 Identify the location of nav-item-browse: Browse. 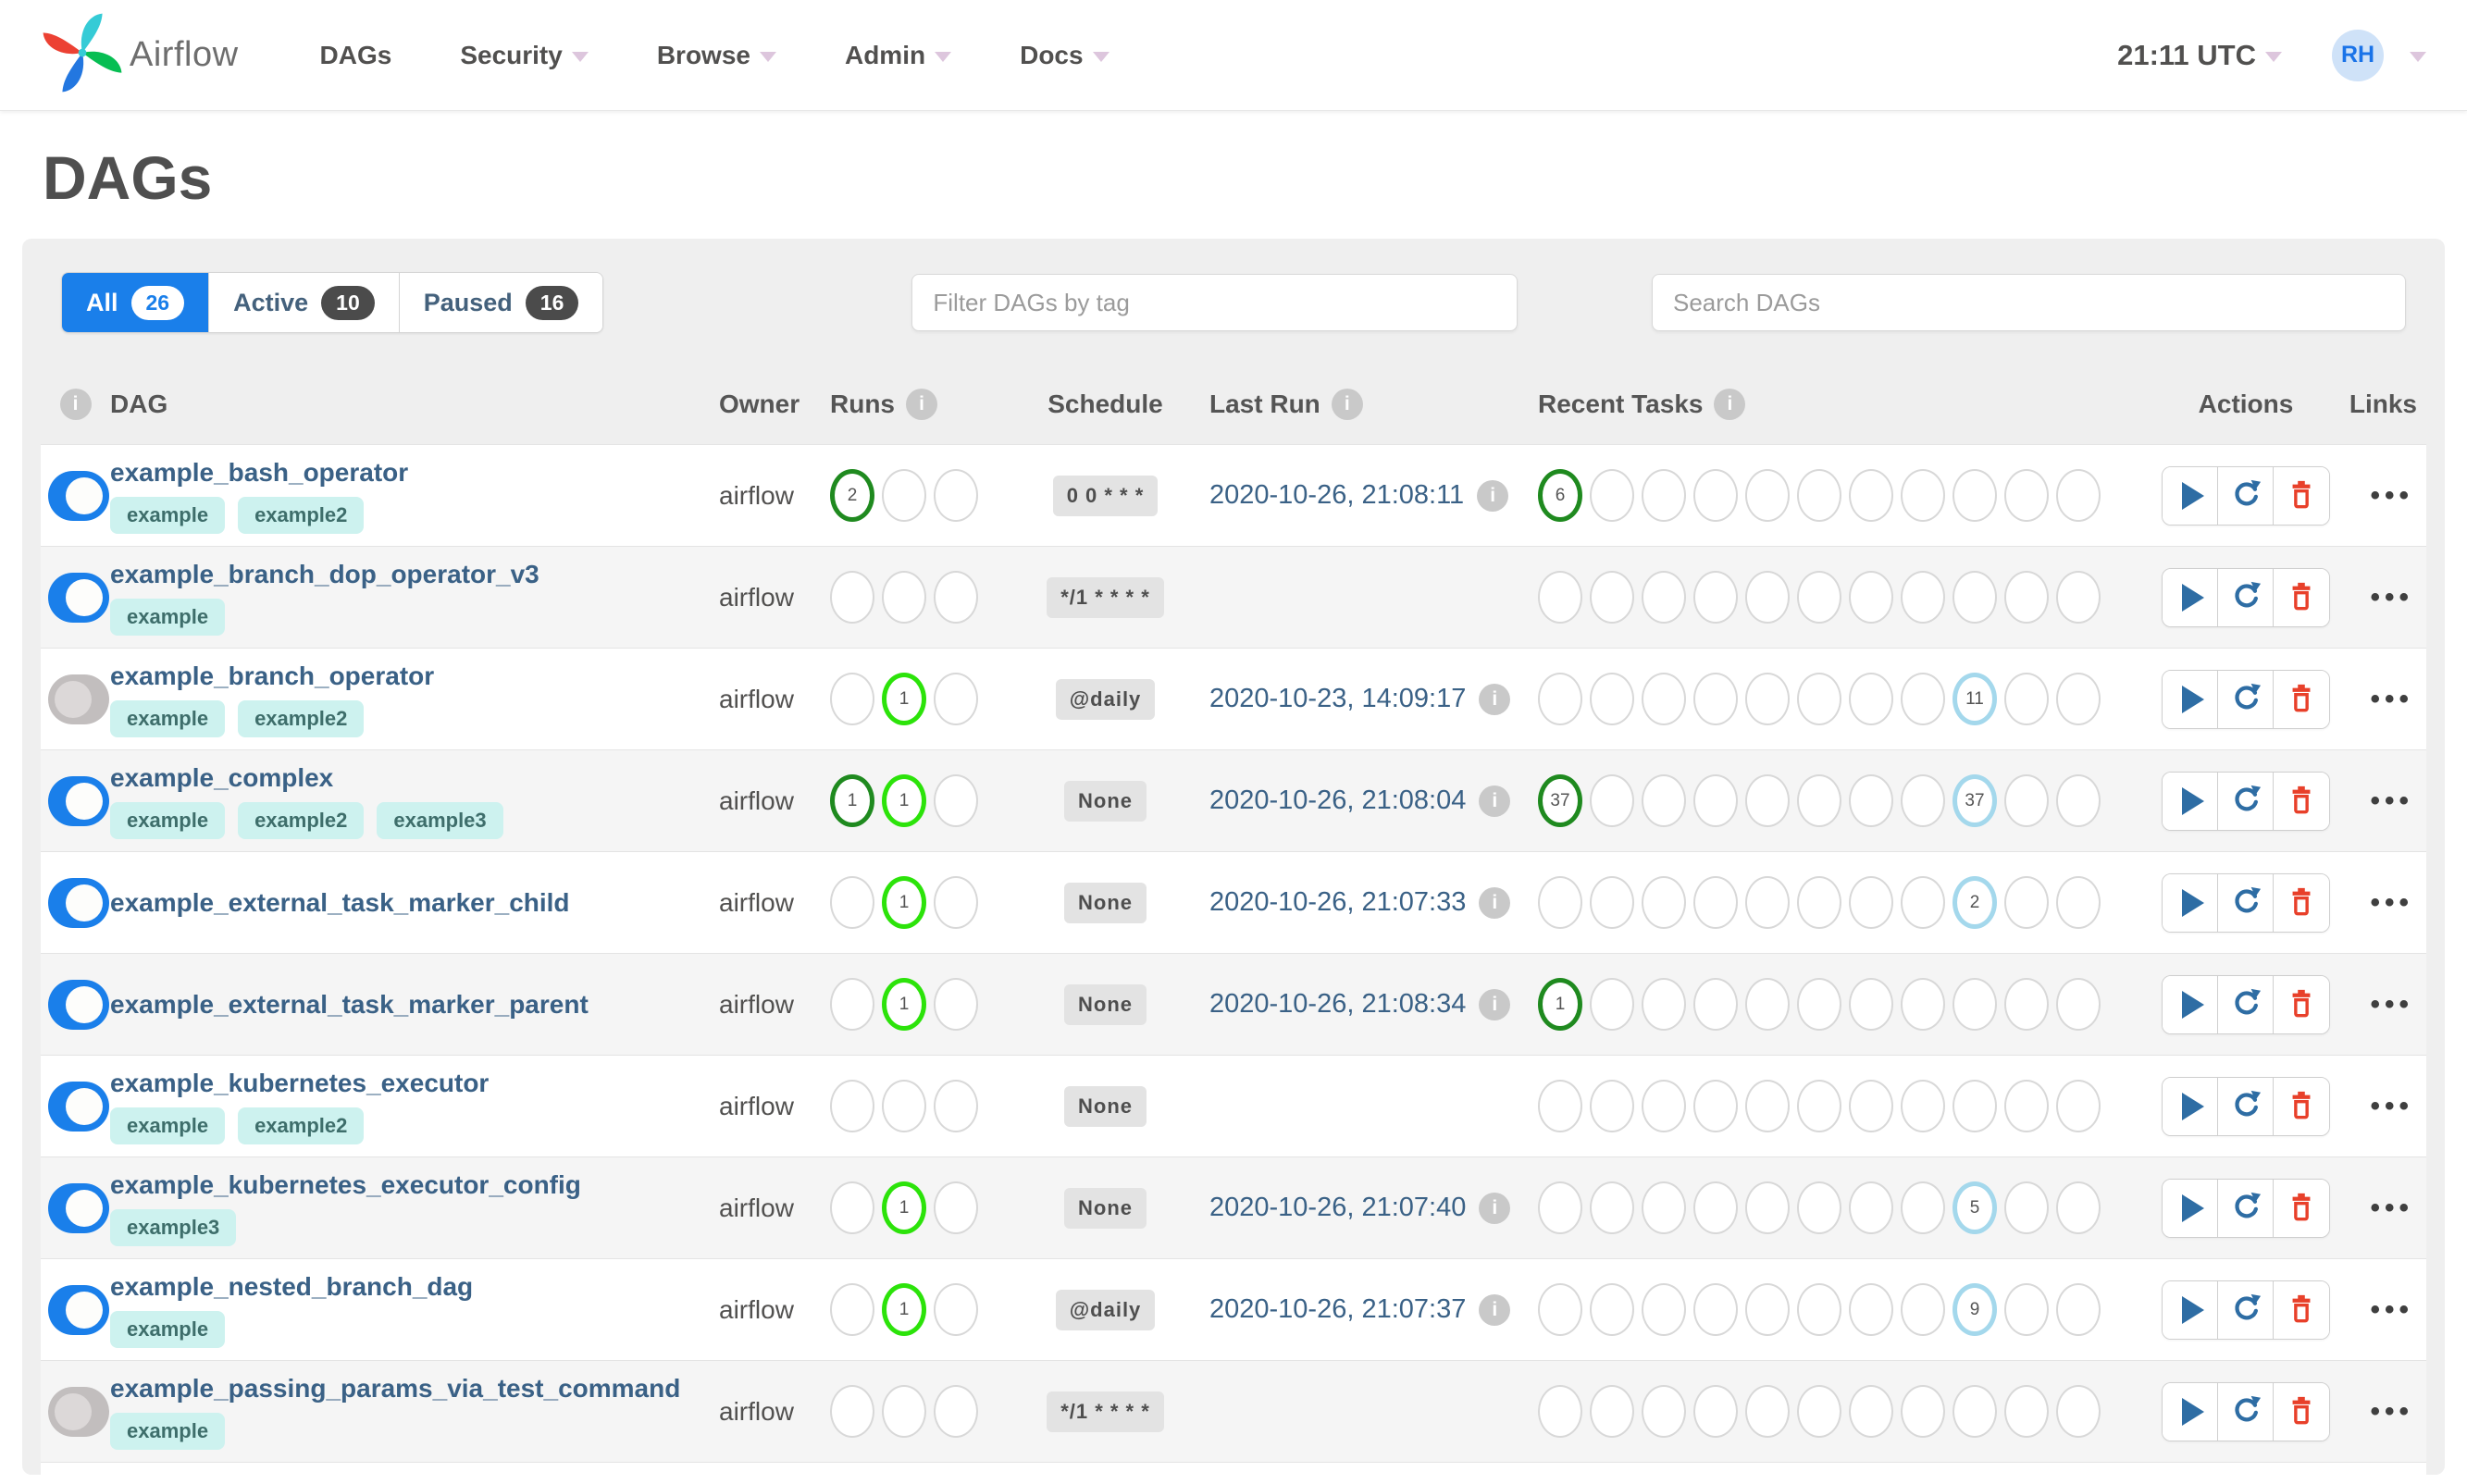
(716, 55).